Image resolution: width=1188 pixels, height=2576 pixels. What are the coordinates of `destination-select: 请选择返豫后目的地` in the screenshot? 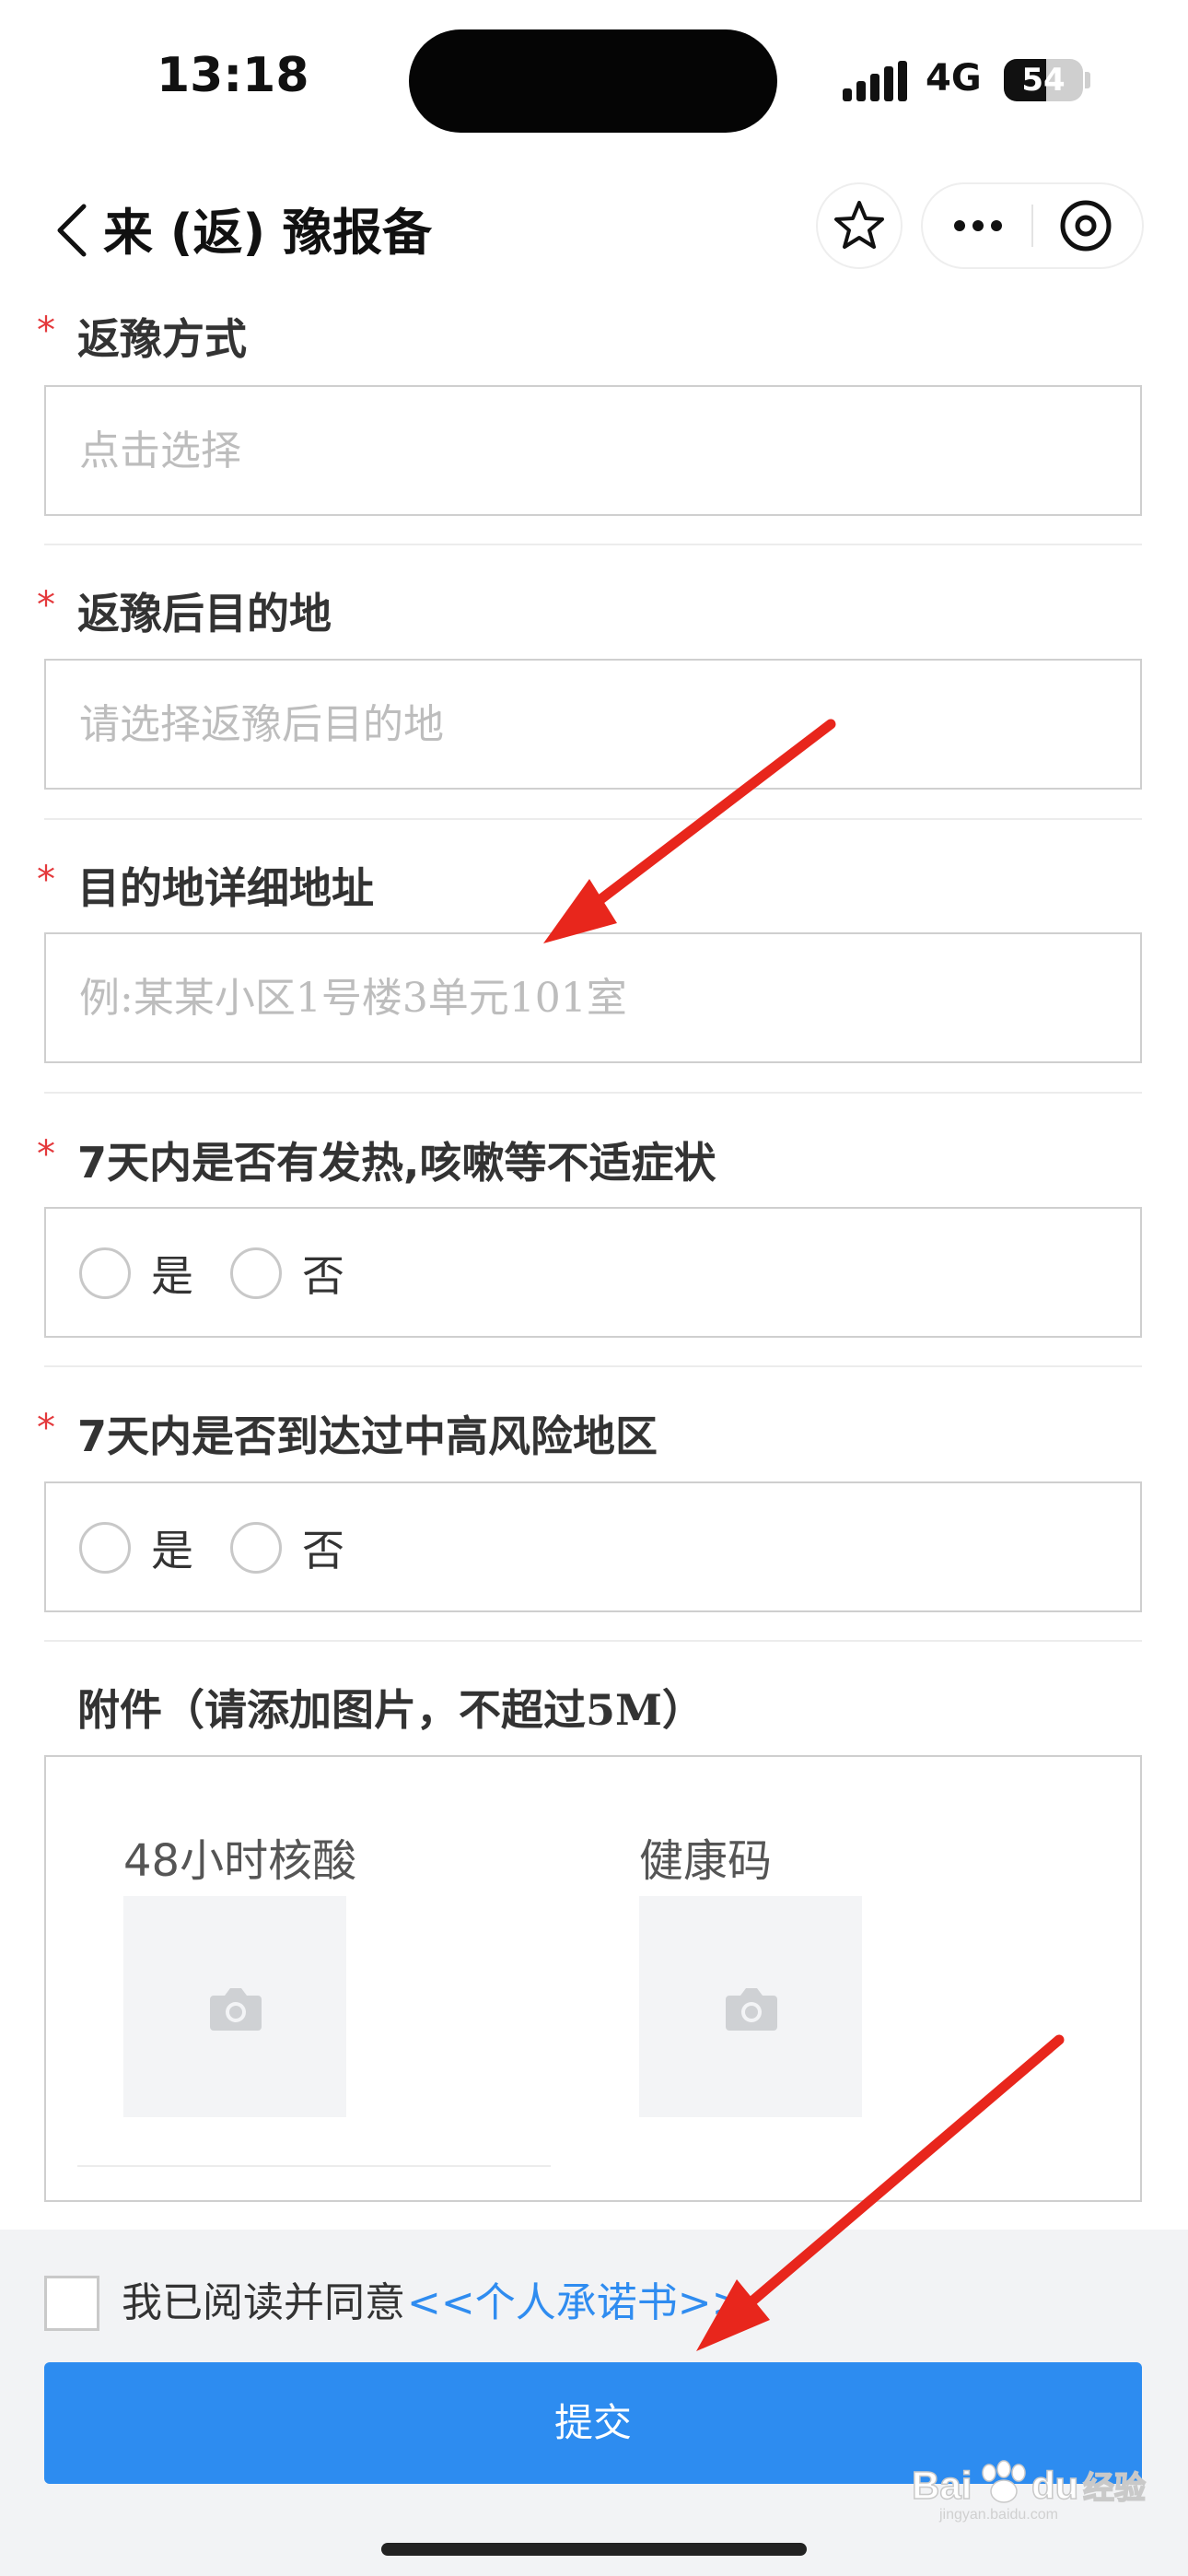 It's located at (593, 724).